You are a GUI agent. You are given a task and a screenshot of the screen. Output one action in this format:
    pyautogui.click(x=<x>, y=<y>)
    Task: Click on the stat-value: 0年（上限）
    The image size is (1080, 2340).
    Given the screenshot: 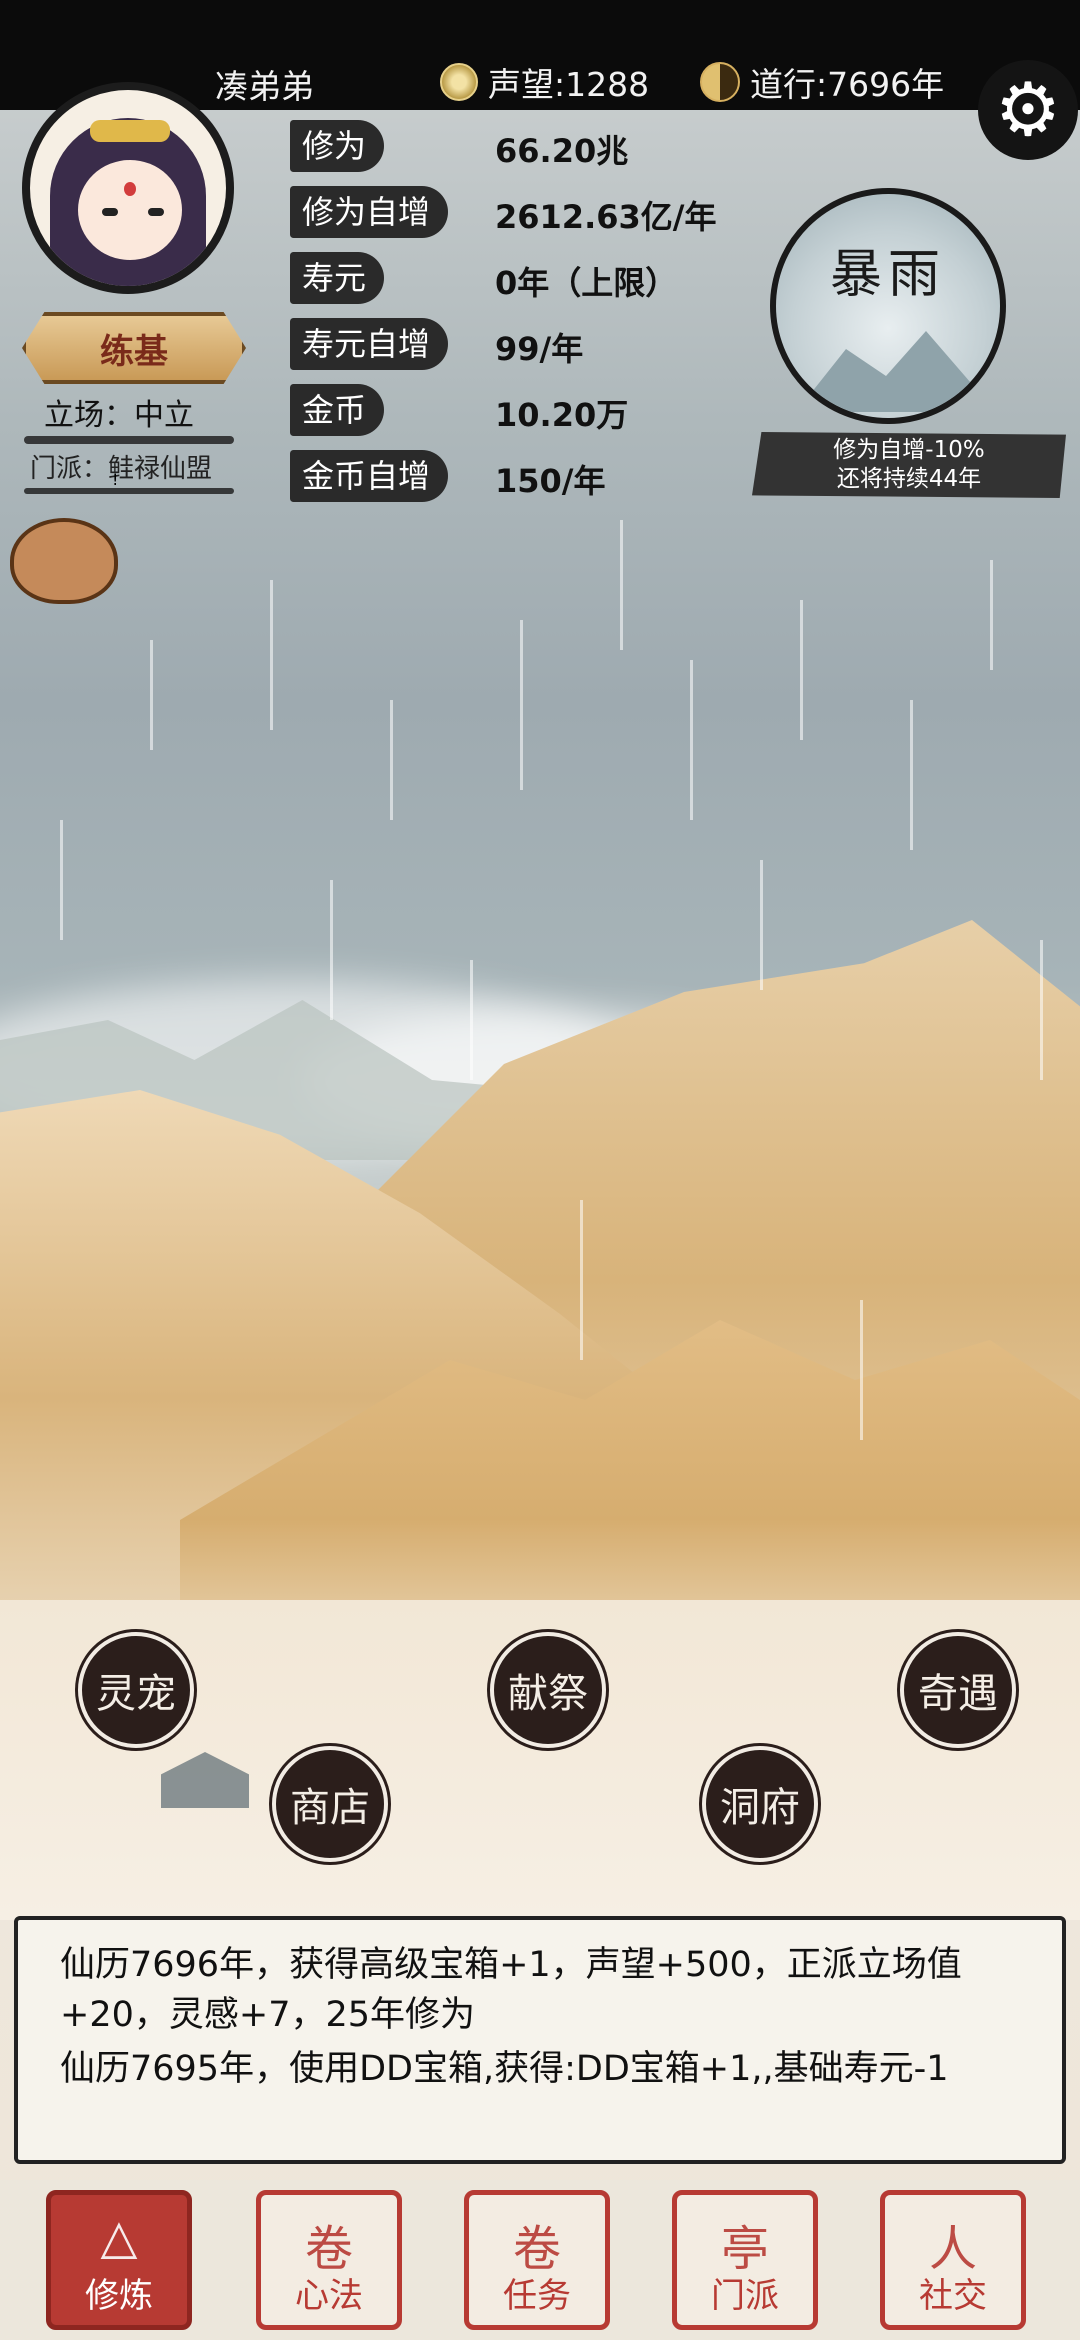 What is the action you would take?
    pyautogui.click(x=586, y=283)
    